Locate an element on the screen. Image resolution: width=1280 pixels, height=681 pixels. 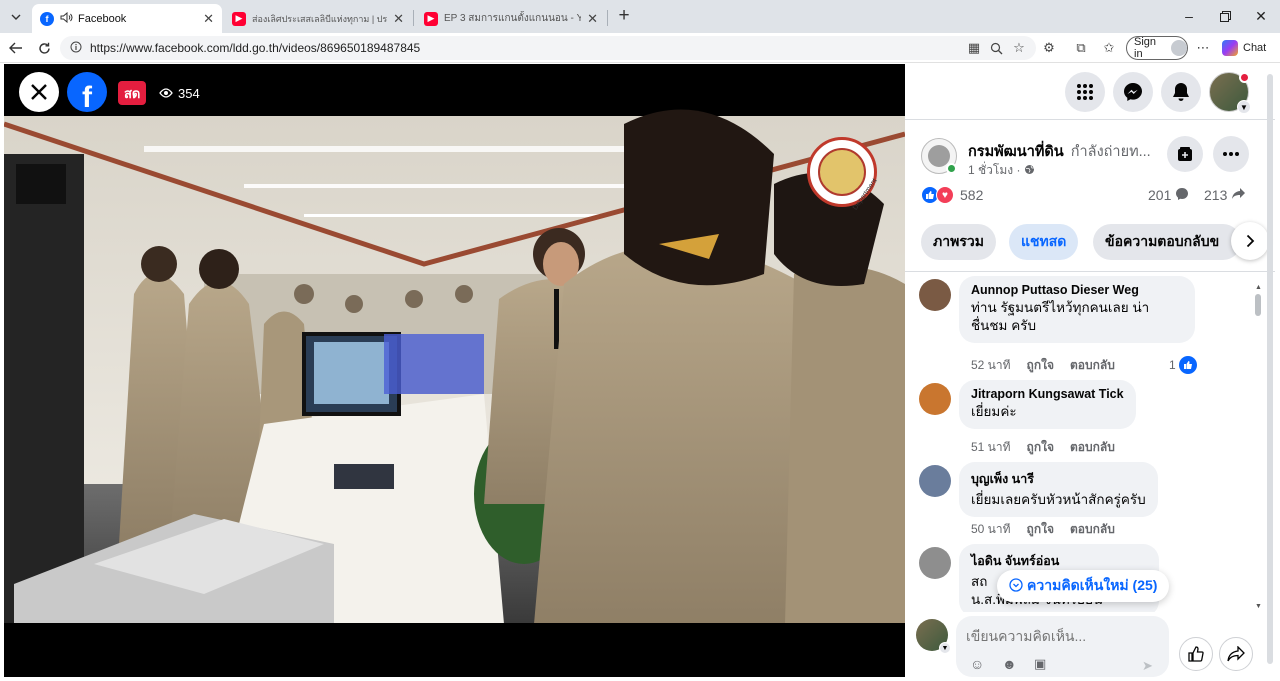
comment-like-count: 1 is located at coordinates (1183, 365).